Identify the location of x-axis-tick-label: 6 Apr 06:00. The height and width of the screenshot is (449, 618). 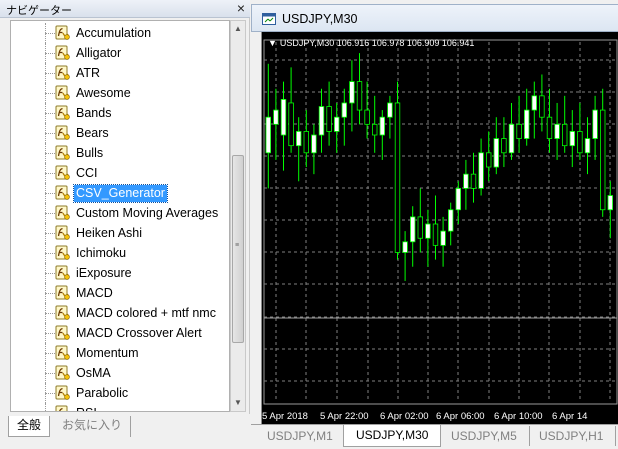
(460, 416).